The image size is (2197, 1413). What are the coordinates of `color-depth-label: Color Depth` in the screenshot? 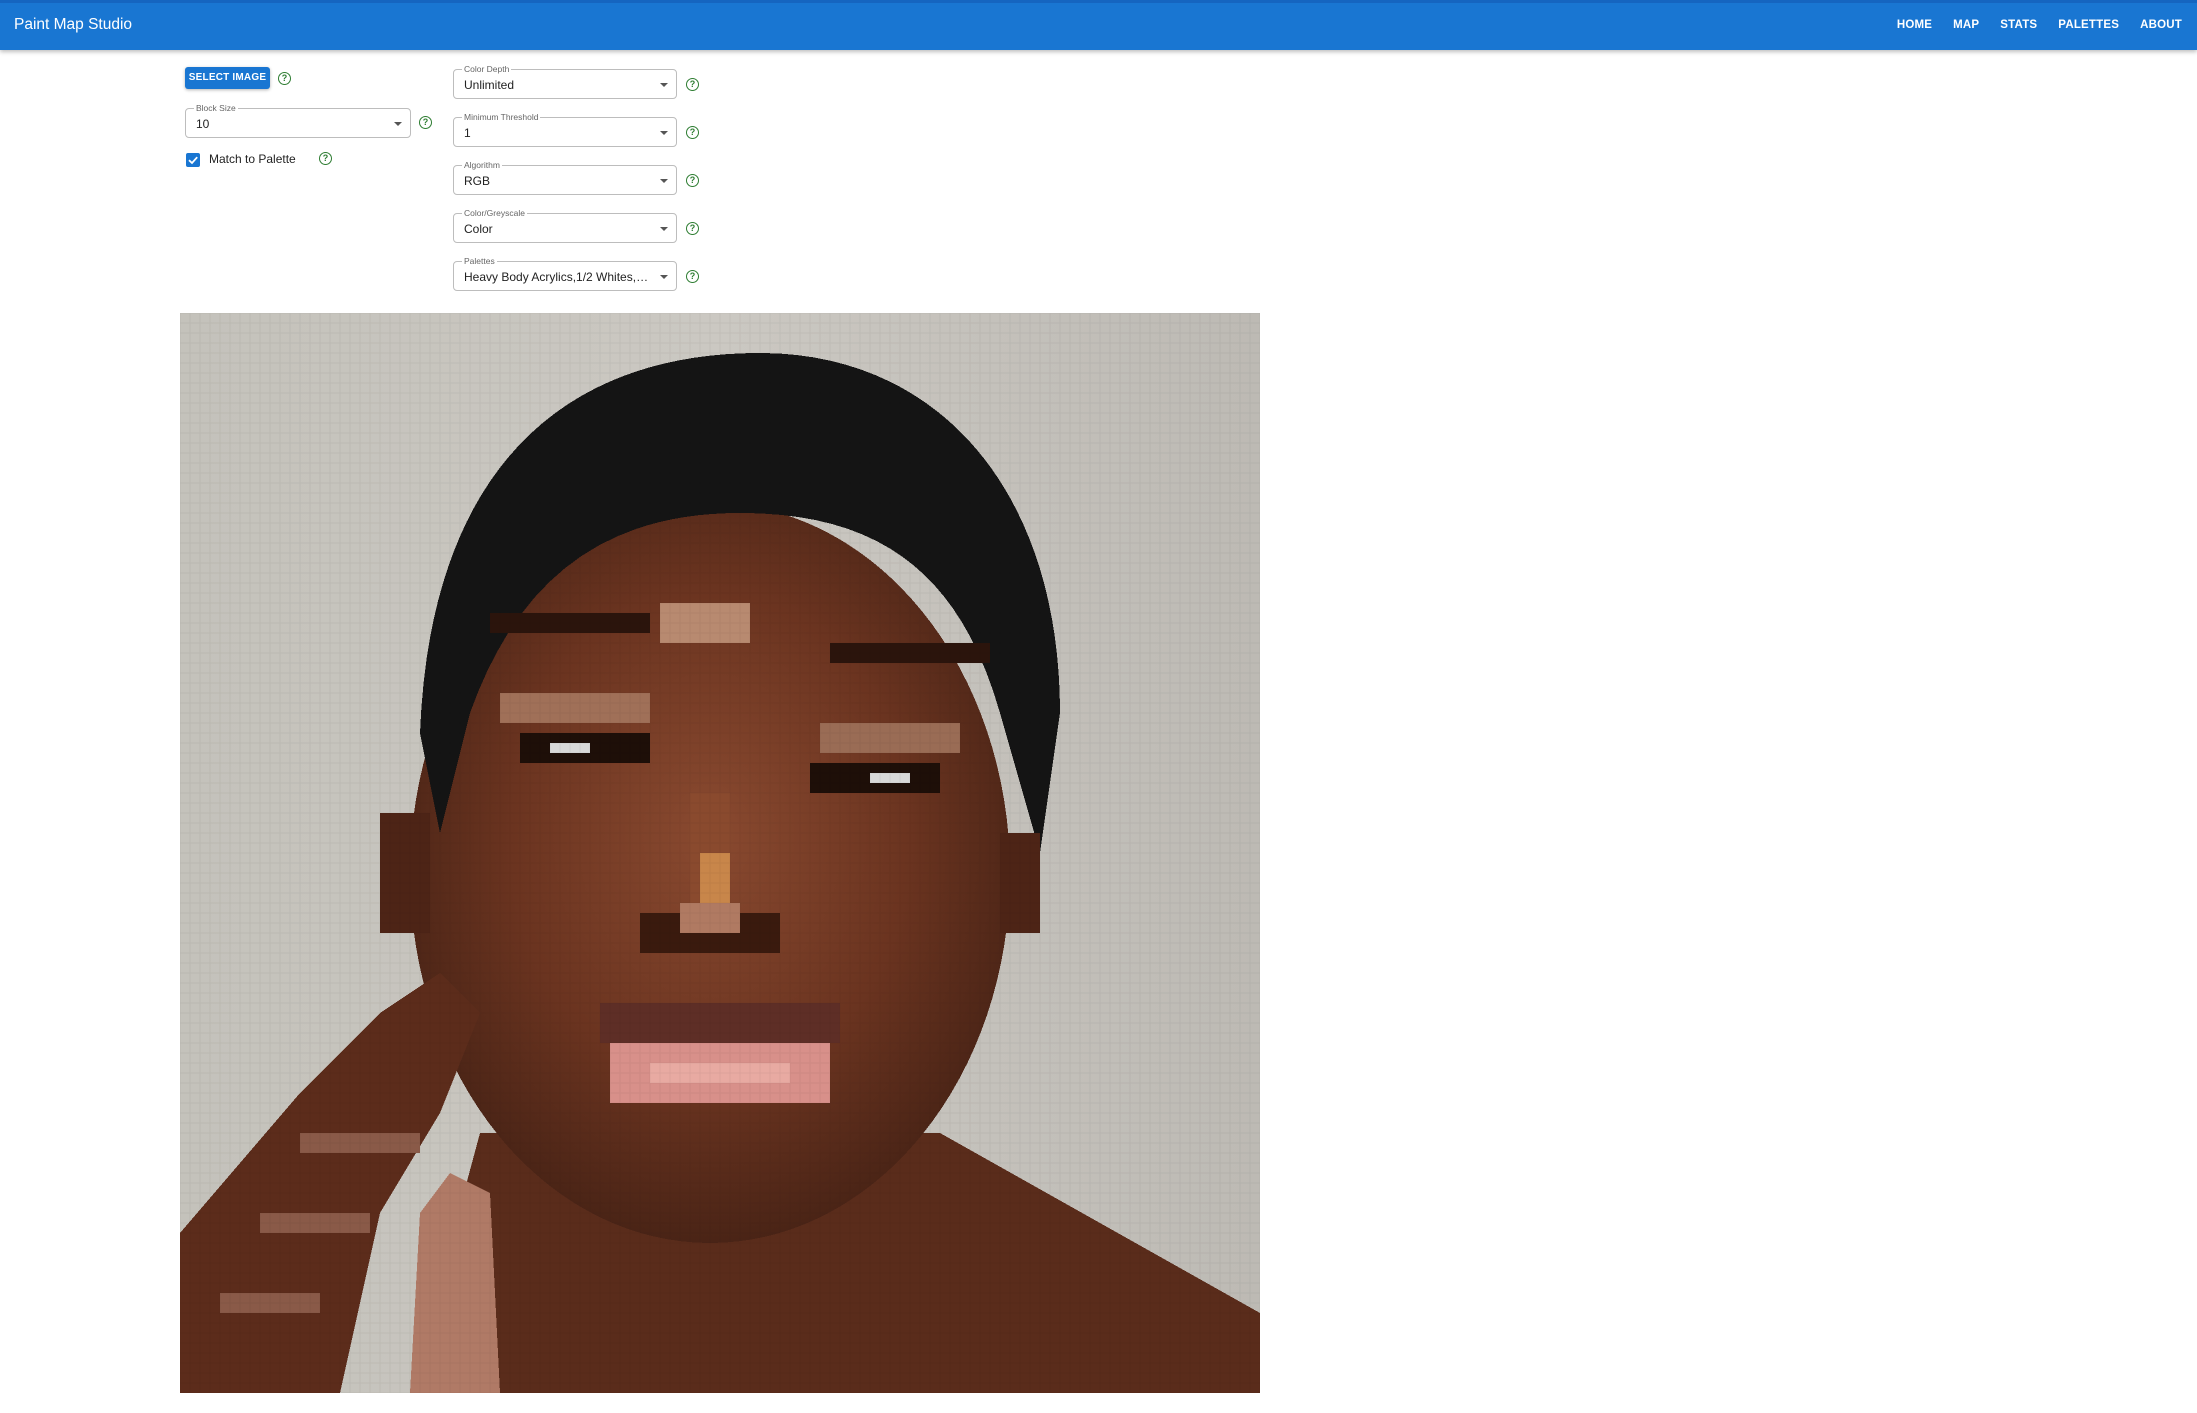 It's located at (487, 69).